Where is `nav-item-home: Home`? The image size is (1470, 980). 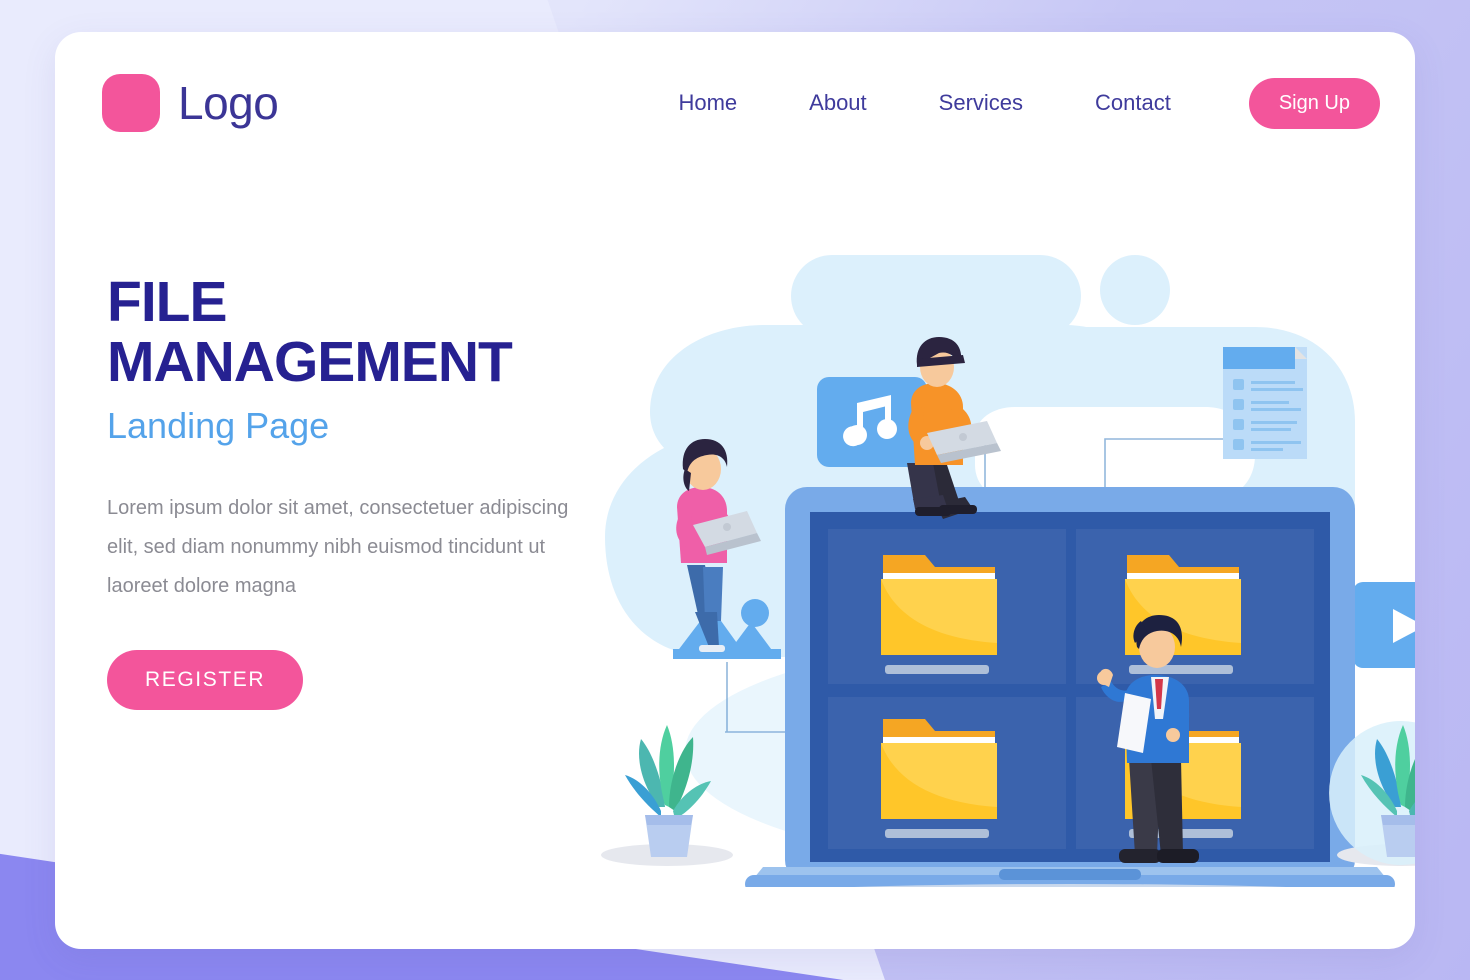
nav-item-home: Home is located at coordinates (707, 103).